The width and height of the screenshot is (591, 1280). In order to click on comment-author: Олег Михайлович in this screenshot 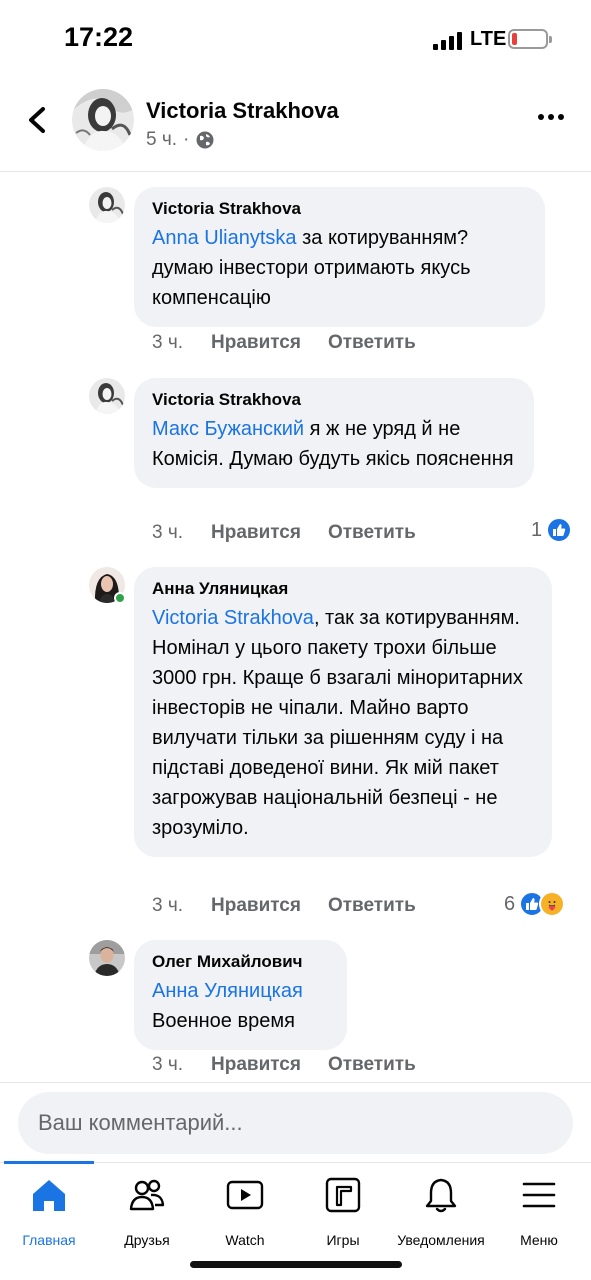, I will do `click(240, 962)`.